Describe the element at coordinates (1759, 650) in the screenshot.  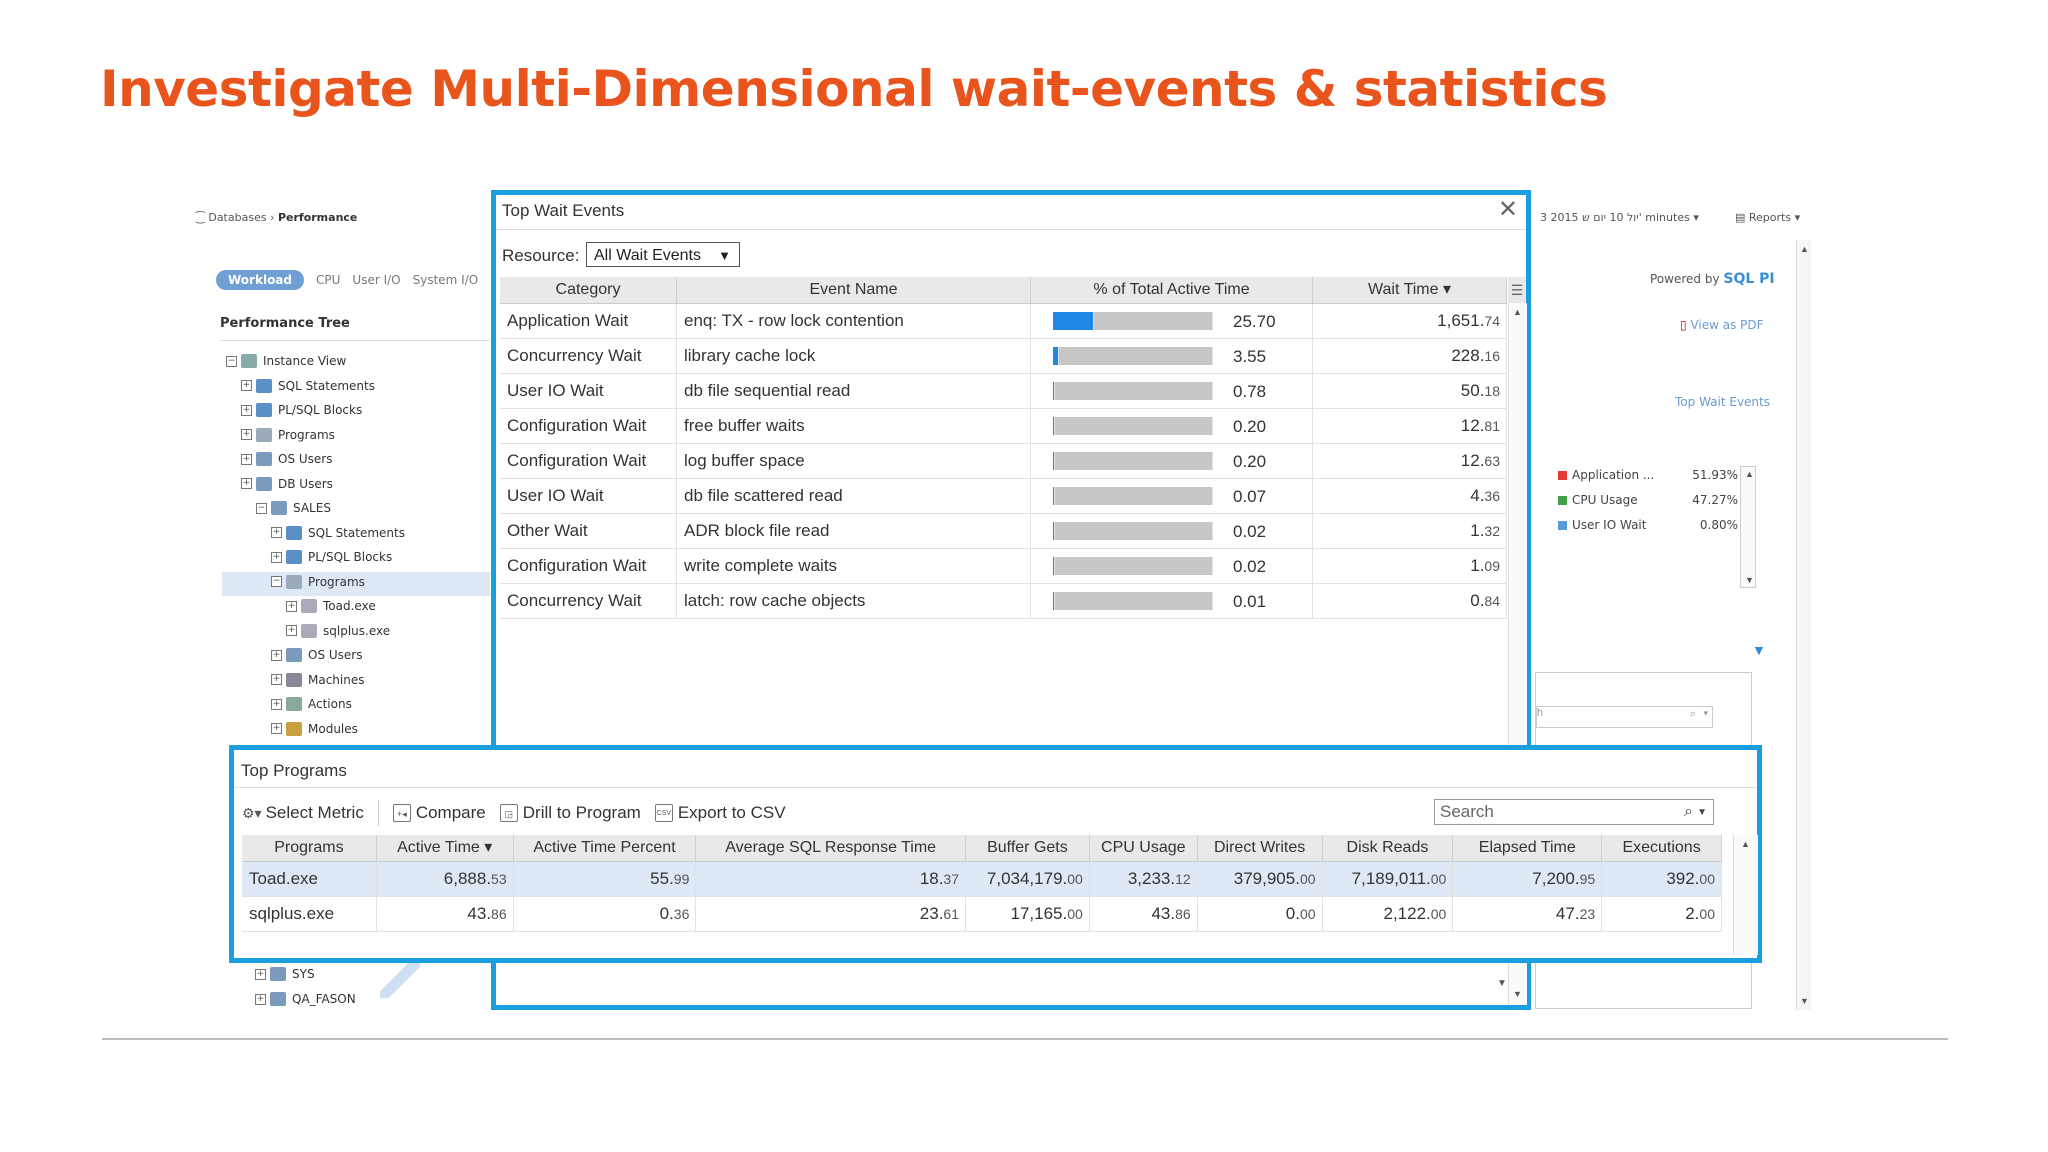
I see `filter-icon: ▼` at that location.